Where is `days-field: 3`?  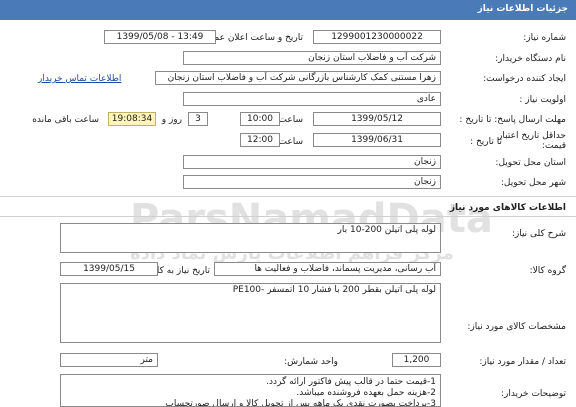
days-field: 3 is located at coordinates (198, 119).